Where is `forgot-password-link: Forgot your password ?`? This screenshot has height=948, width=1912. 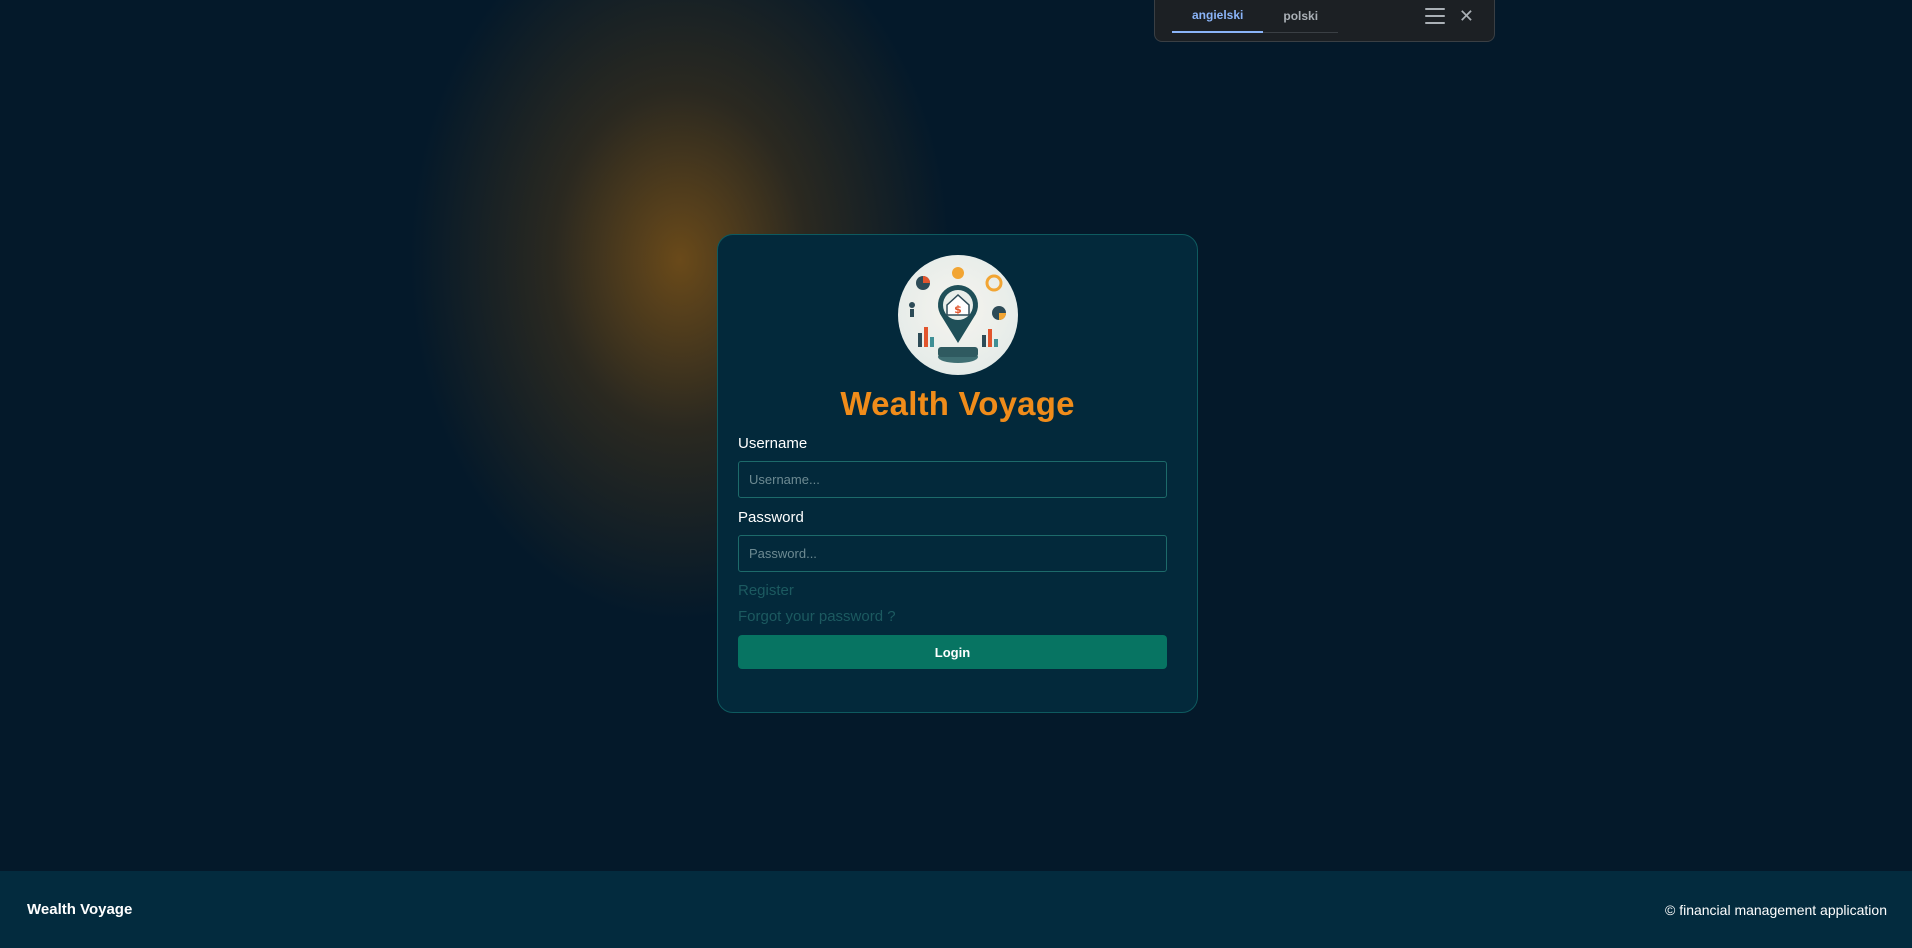
forgot-password-link: Forgot your password ? is located at coordinates (952, 616).